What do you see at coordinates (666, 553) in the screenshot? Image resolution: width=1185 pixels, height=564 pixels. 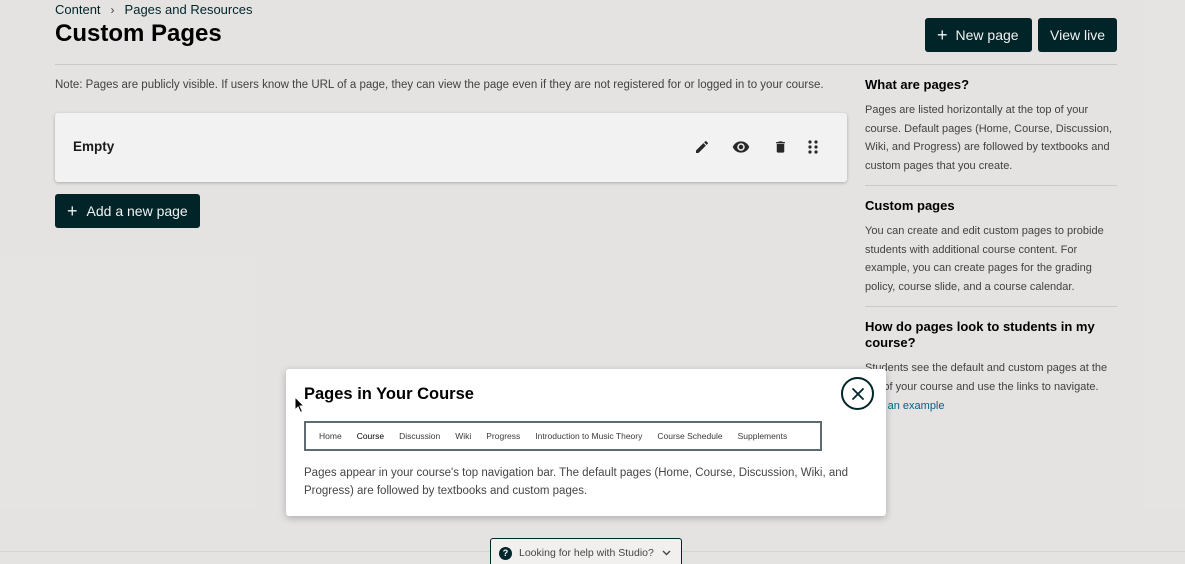 I see `chevron-down-icon` at bounding box center [666, 553].